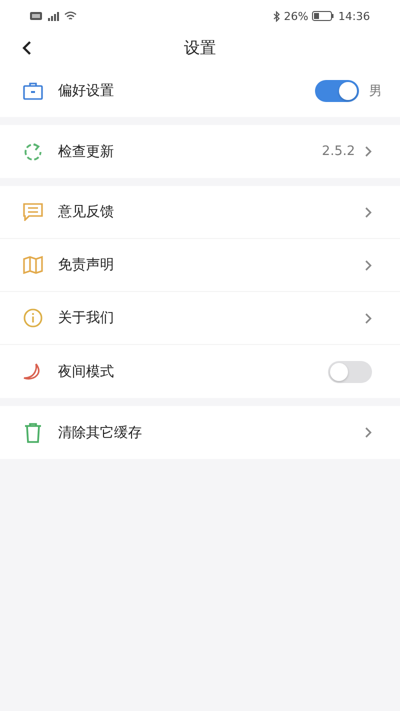 This screenshot has height=711, width=400. Describe the element at coordinates (200, 90) in the screenshot. I see `settings-row: 偏好设置 男` at that location.